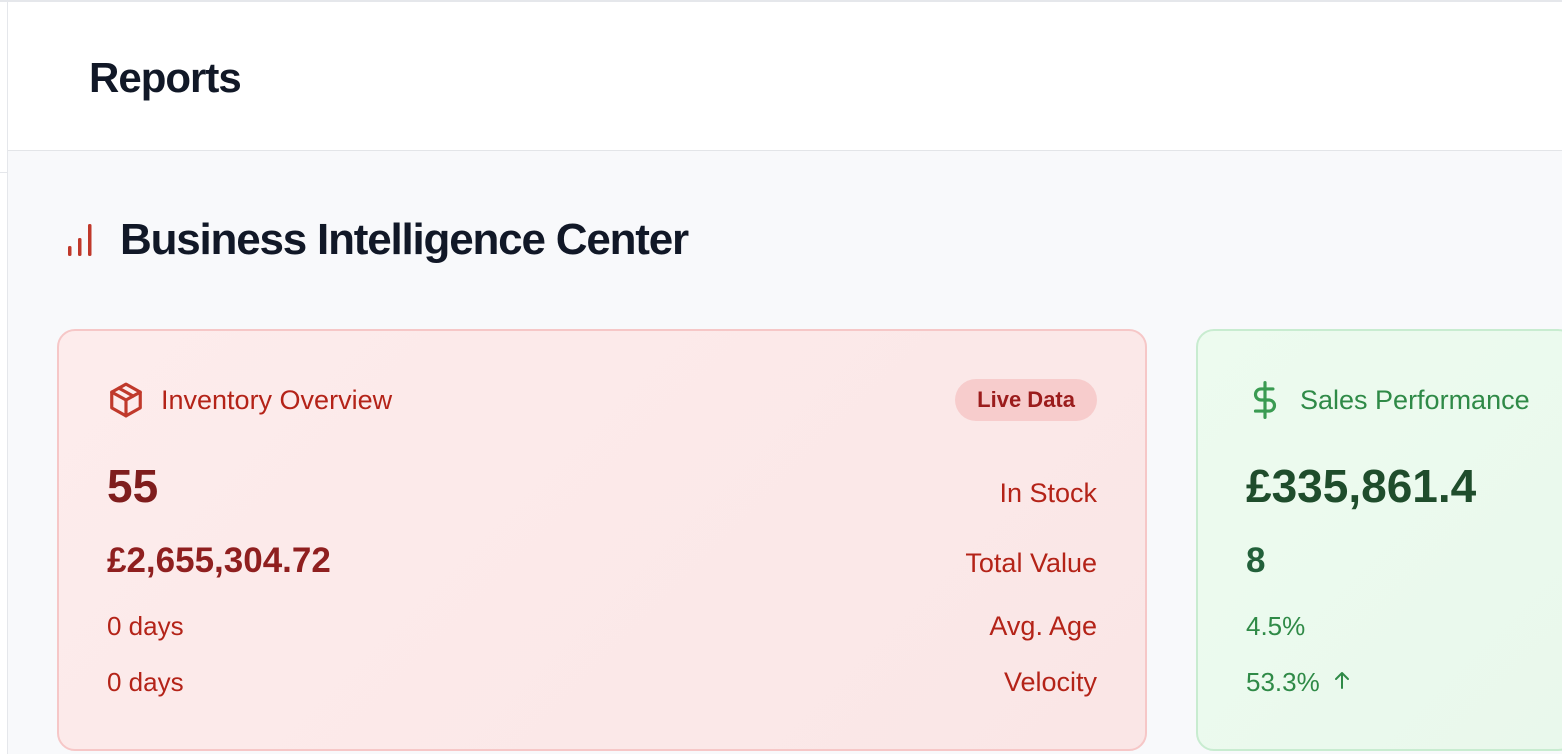 The height and width of the screenshot is (754, 1562). I want to click on in-stock-value: 55, so click(133, 486).